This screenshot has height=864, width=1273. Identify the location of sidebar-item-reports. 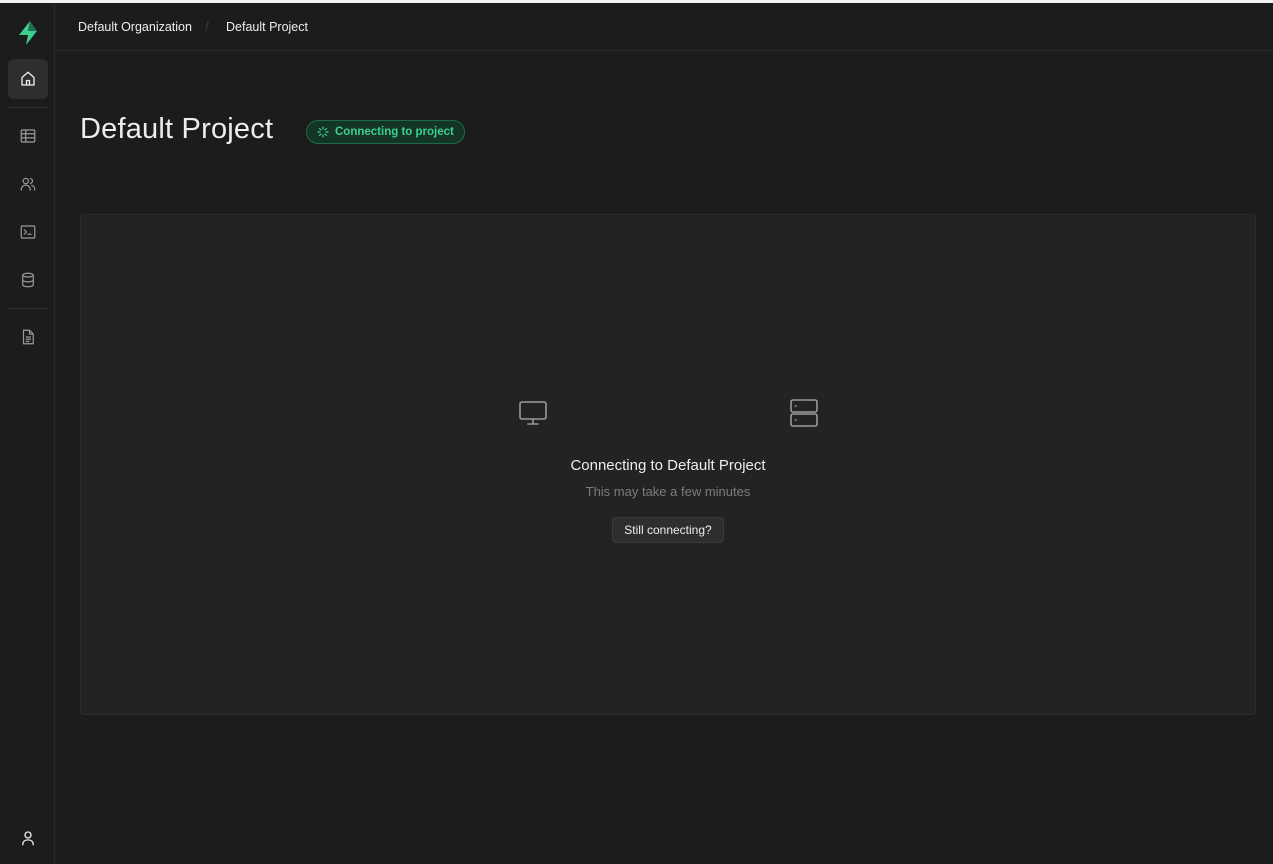
(28, 337).